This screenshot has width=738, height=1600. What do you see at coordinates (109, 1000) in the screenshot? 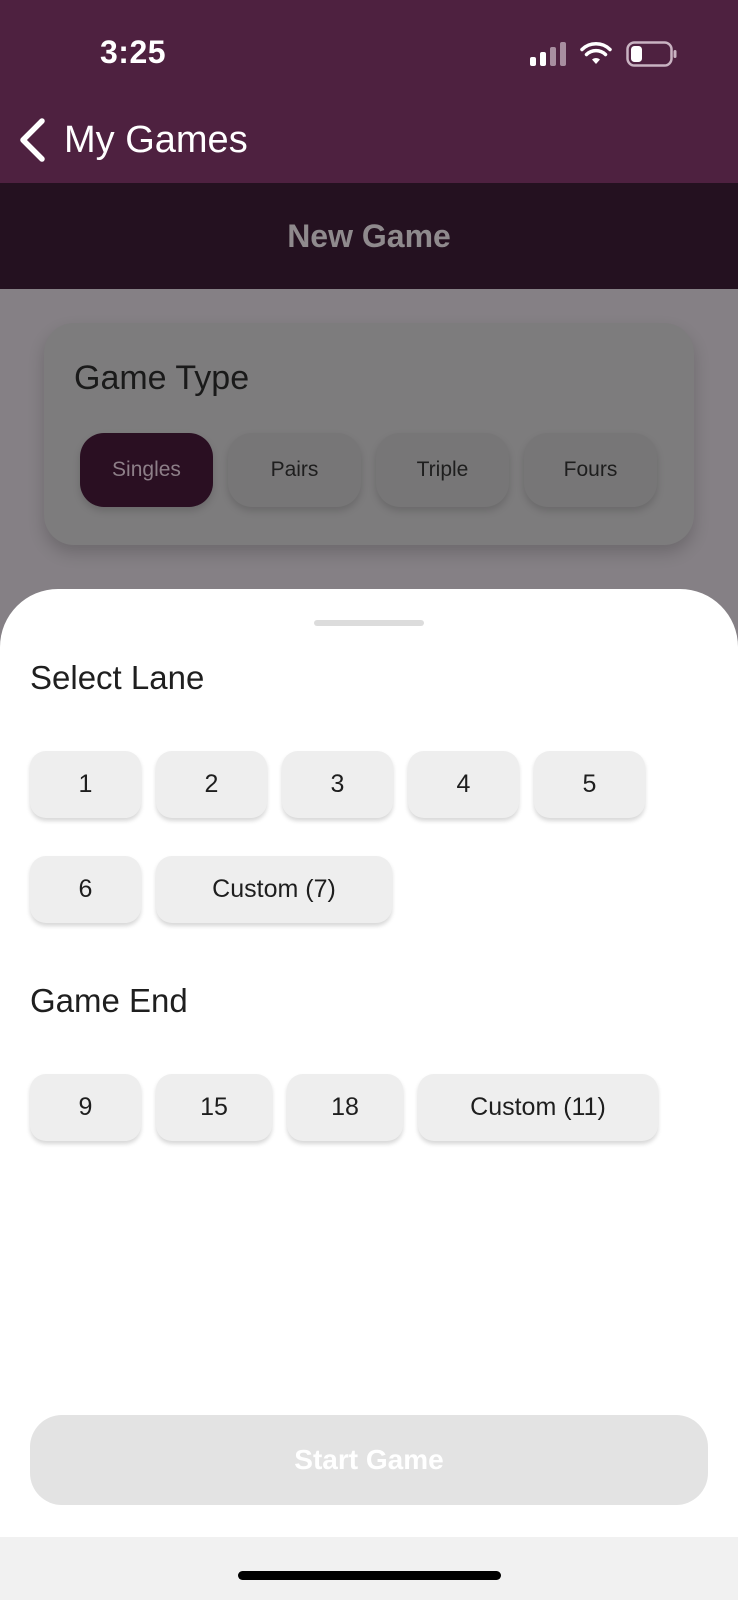
I see `game-end-title: Game End` at bounding box center [109, 1000].